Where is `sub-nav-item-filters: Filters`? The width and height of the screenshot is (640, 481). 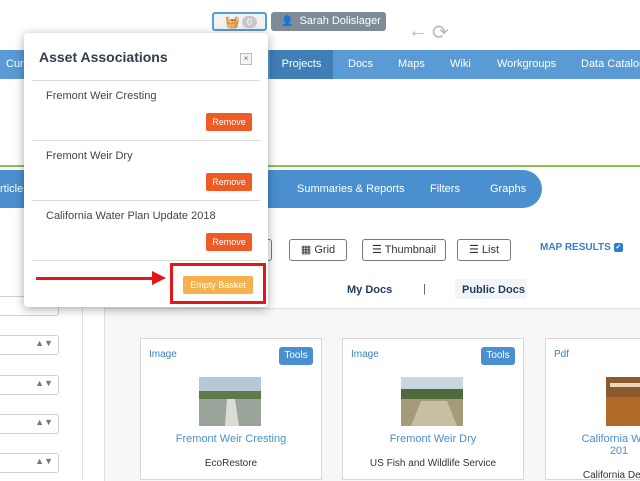
sub-nav-item-filters: Filters is located at coordinates (445, 189).